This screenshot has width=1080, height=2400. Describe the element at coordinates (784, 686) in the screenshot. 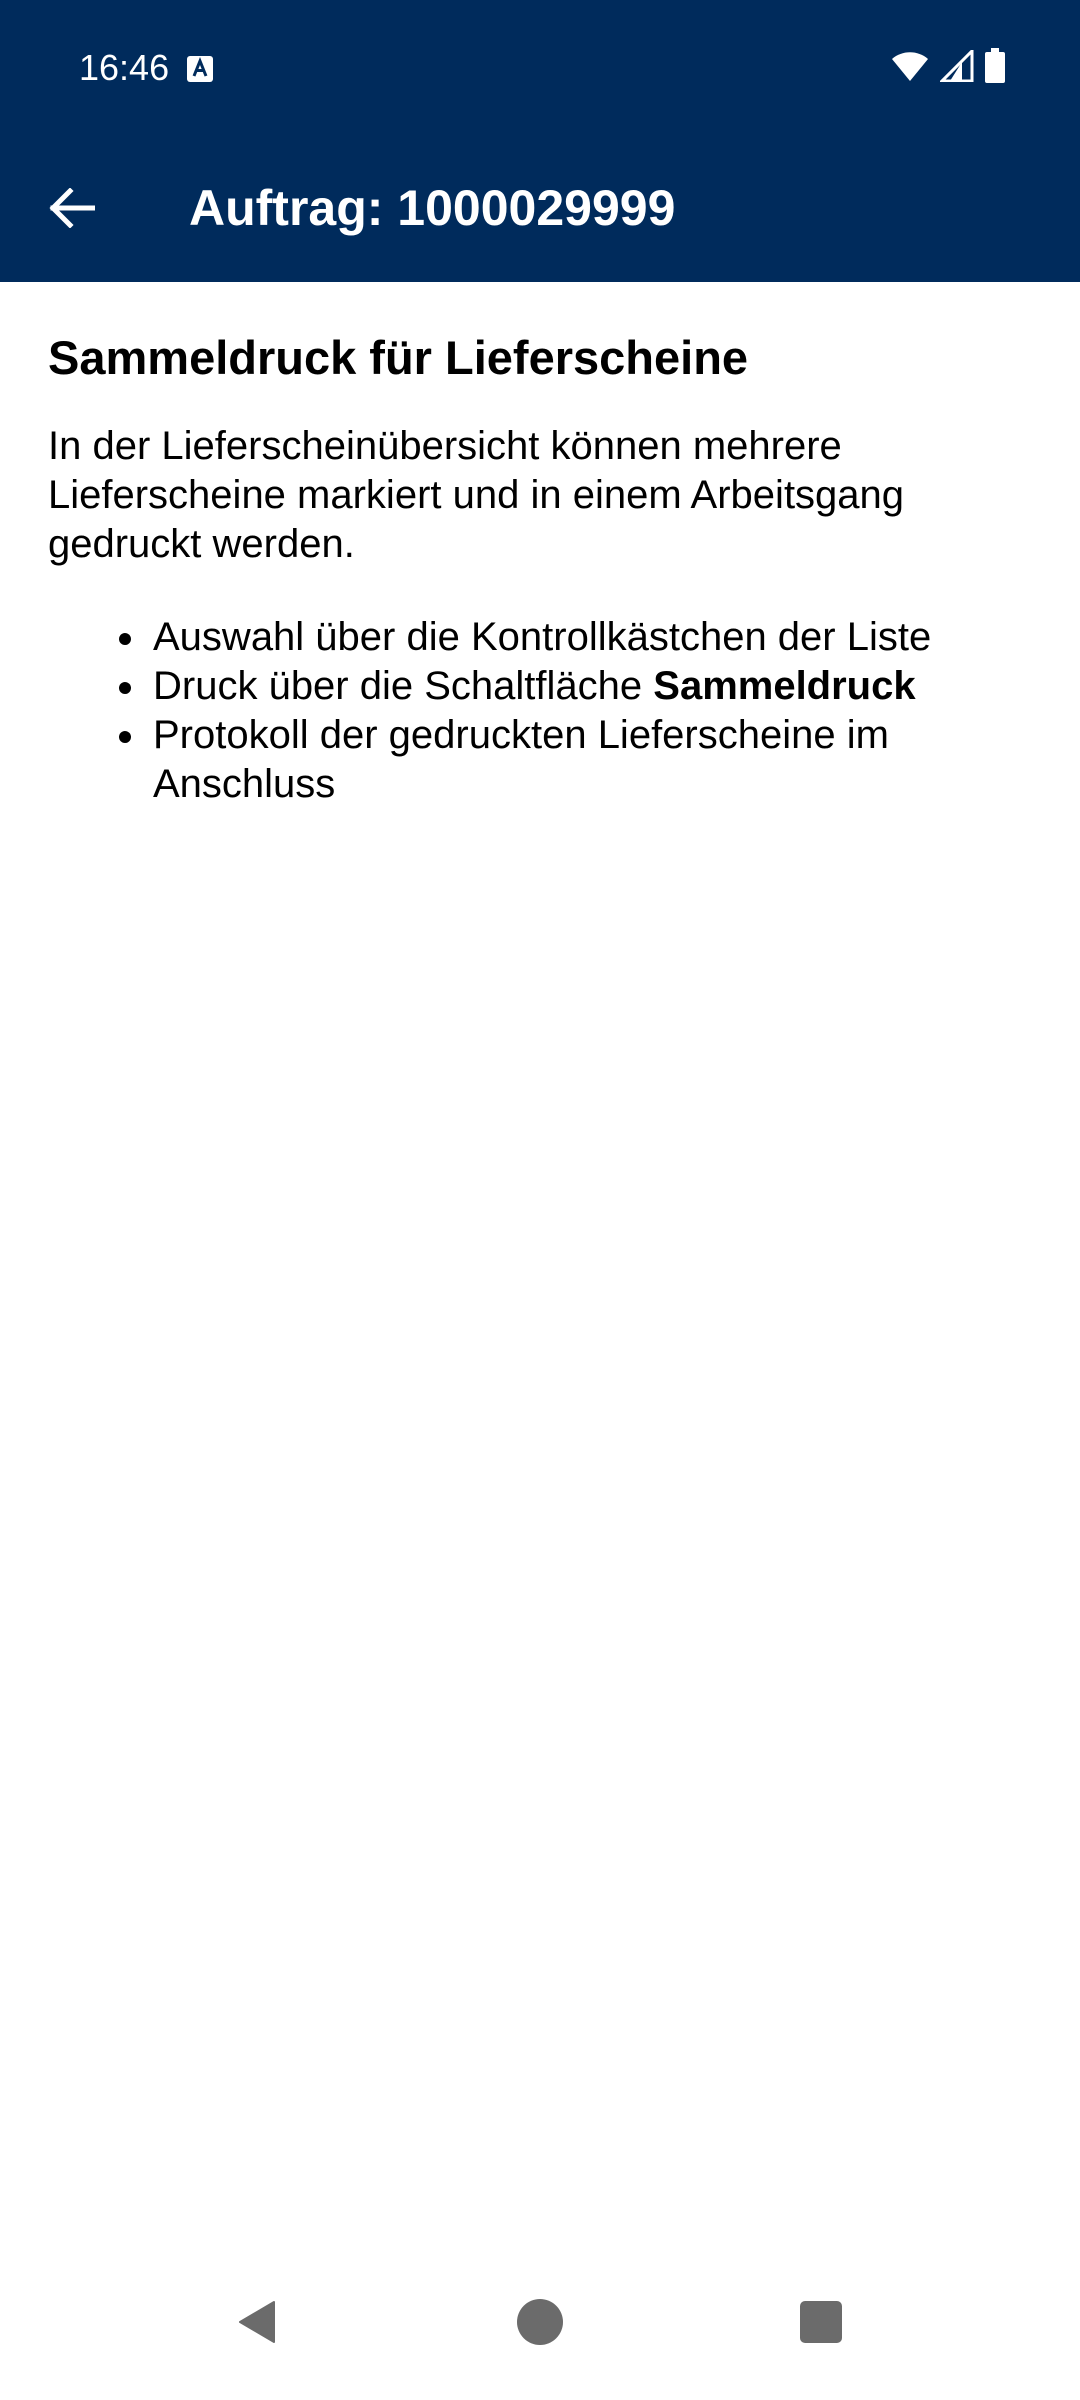

I see `list-item-bold-term: Sammeldruck` at that location.